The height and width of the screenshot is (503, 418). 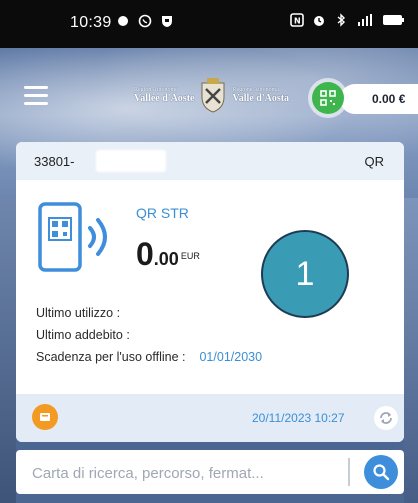 I want to click on nfc-icon: N, so click(x=297, y=20).